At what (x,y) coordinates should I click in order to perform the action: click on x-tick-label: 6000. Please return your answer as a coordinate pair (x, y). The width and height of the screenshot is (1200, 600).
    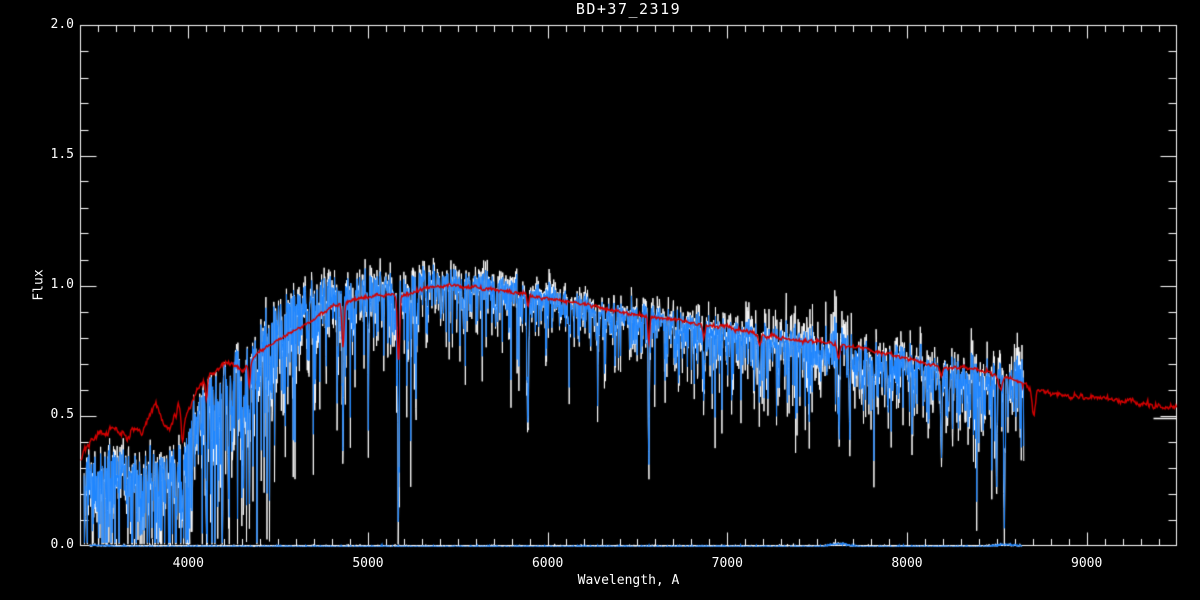
    Looking at the image, I should click on (547, 563).